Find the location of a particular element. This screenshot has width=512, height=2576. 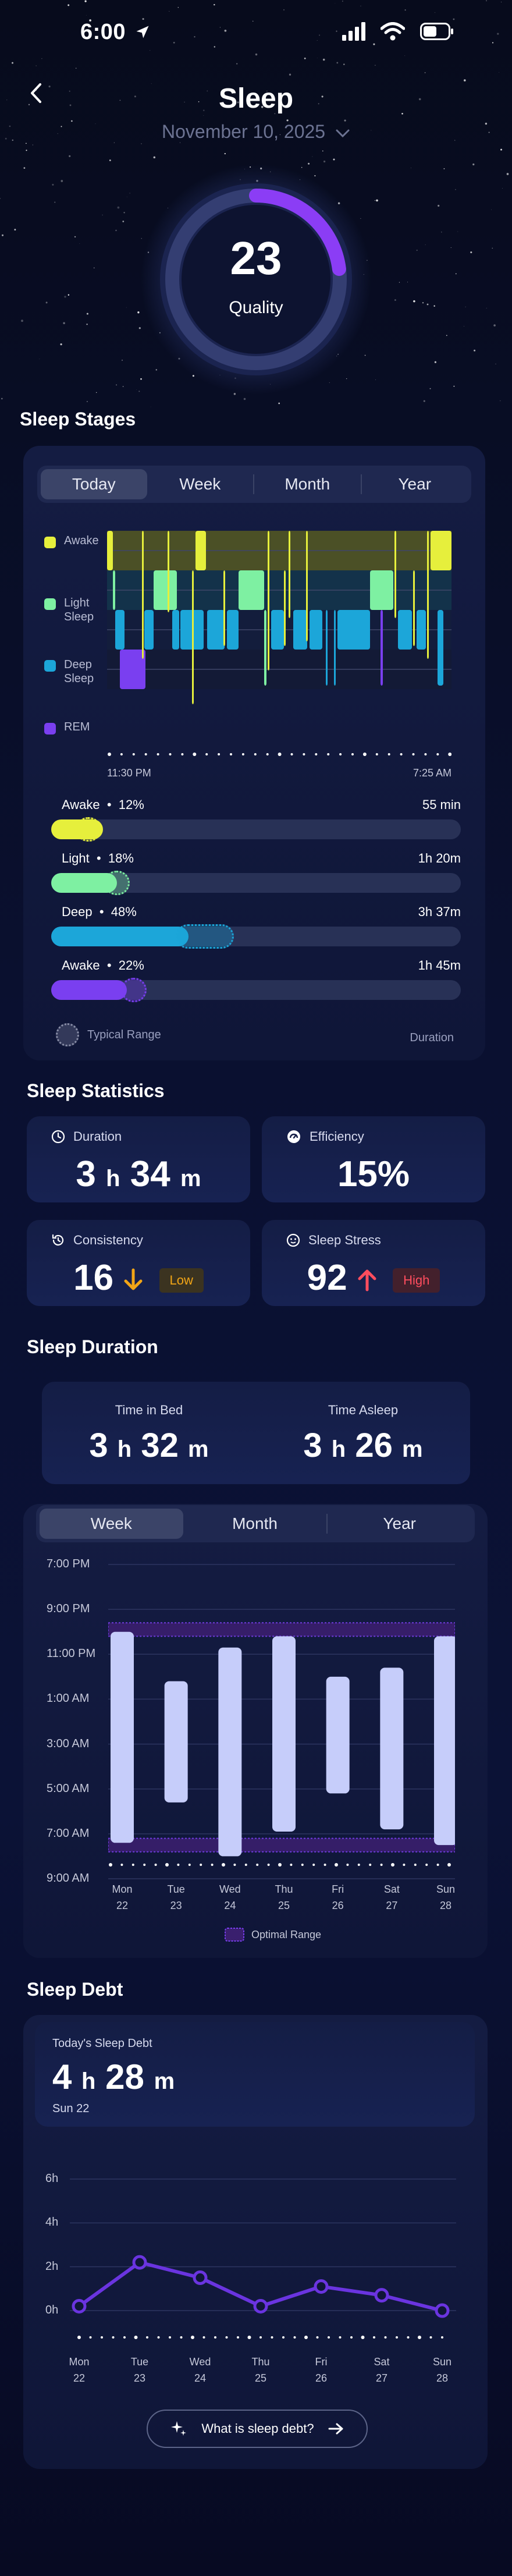

debt-x-date: 28 is located at coordinates (442, 2378).